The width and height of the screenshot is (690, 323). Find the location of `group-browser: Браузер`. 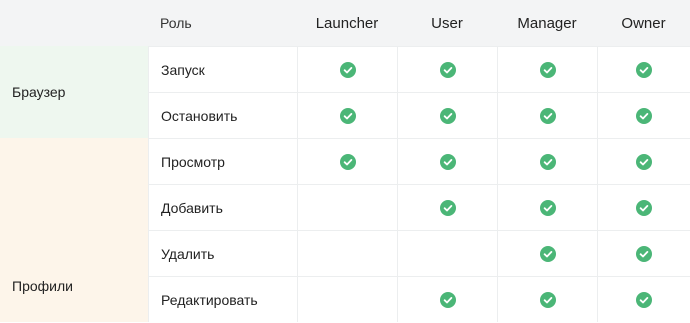

group-browser: Браузер is located at coordinates (74, 92).